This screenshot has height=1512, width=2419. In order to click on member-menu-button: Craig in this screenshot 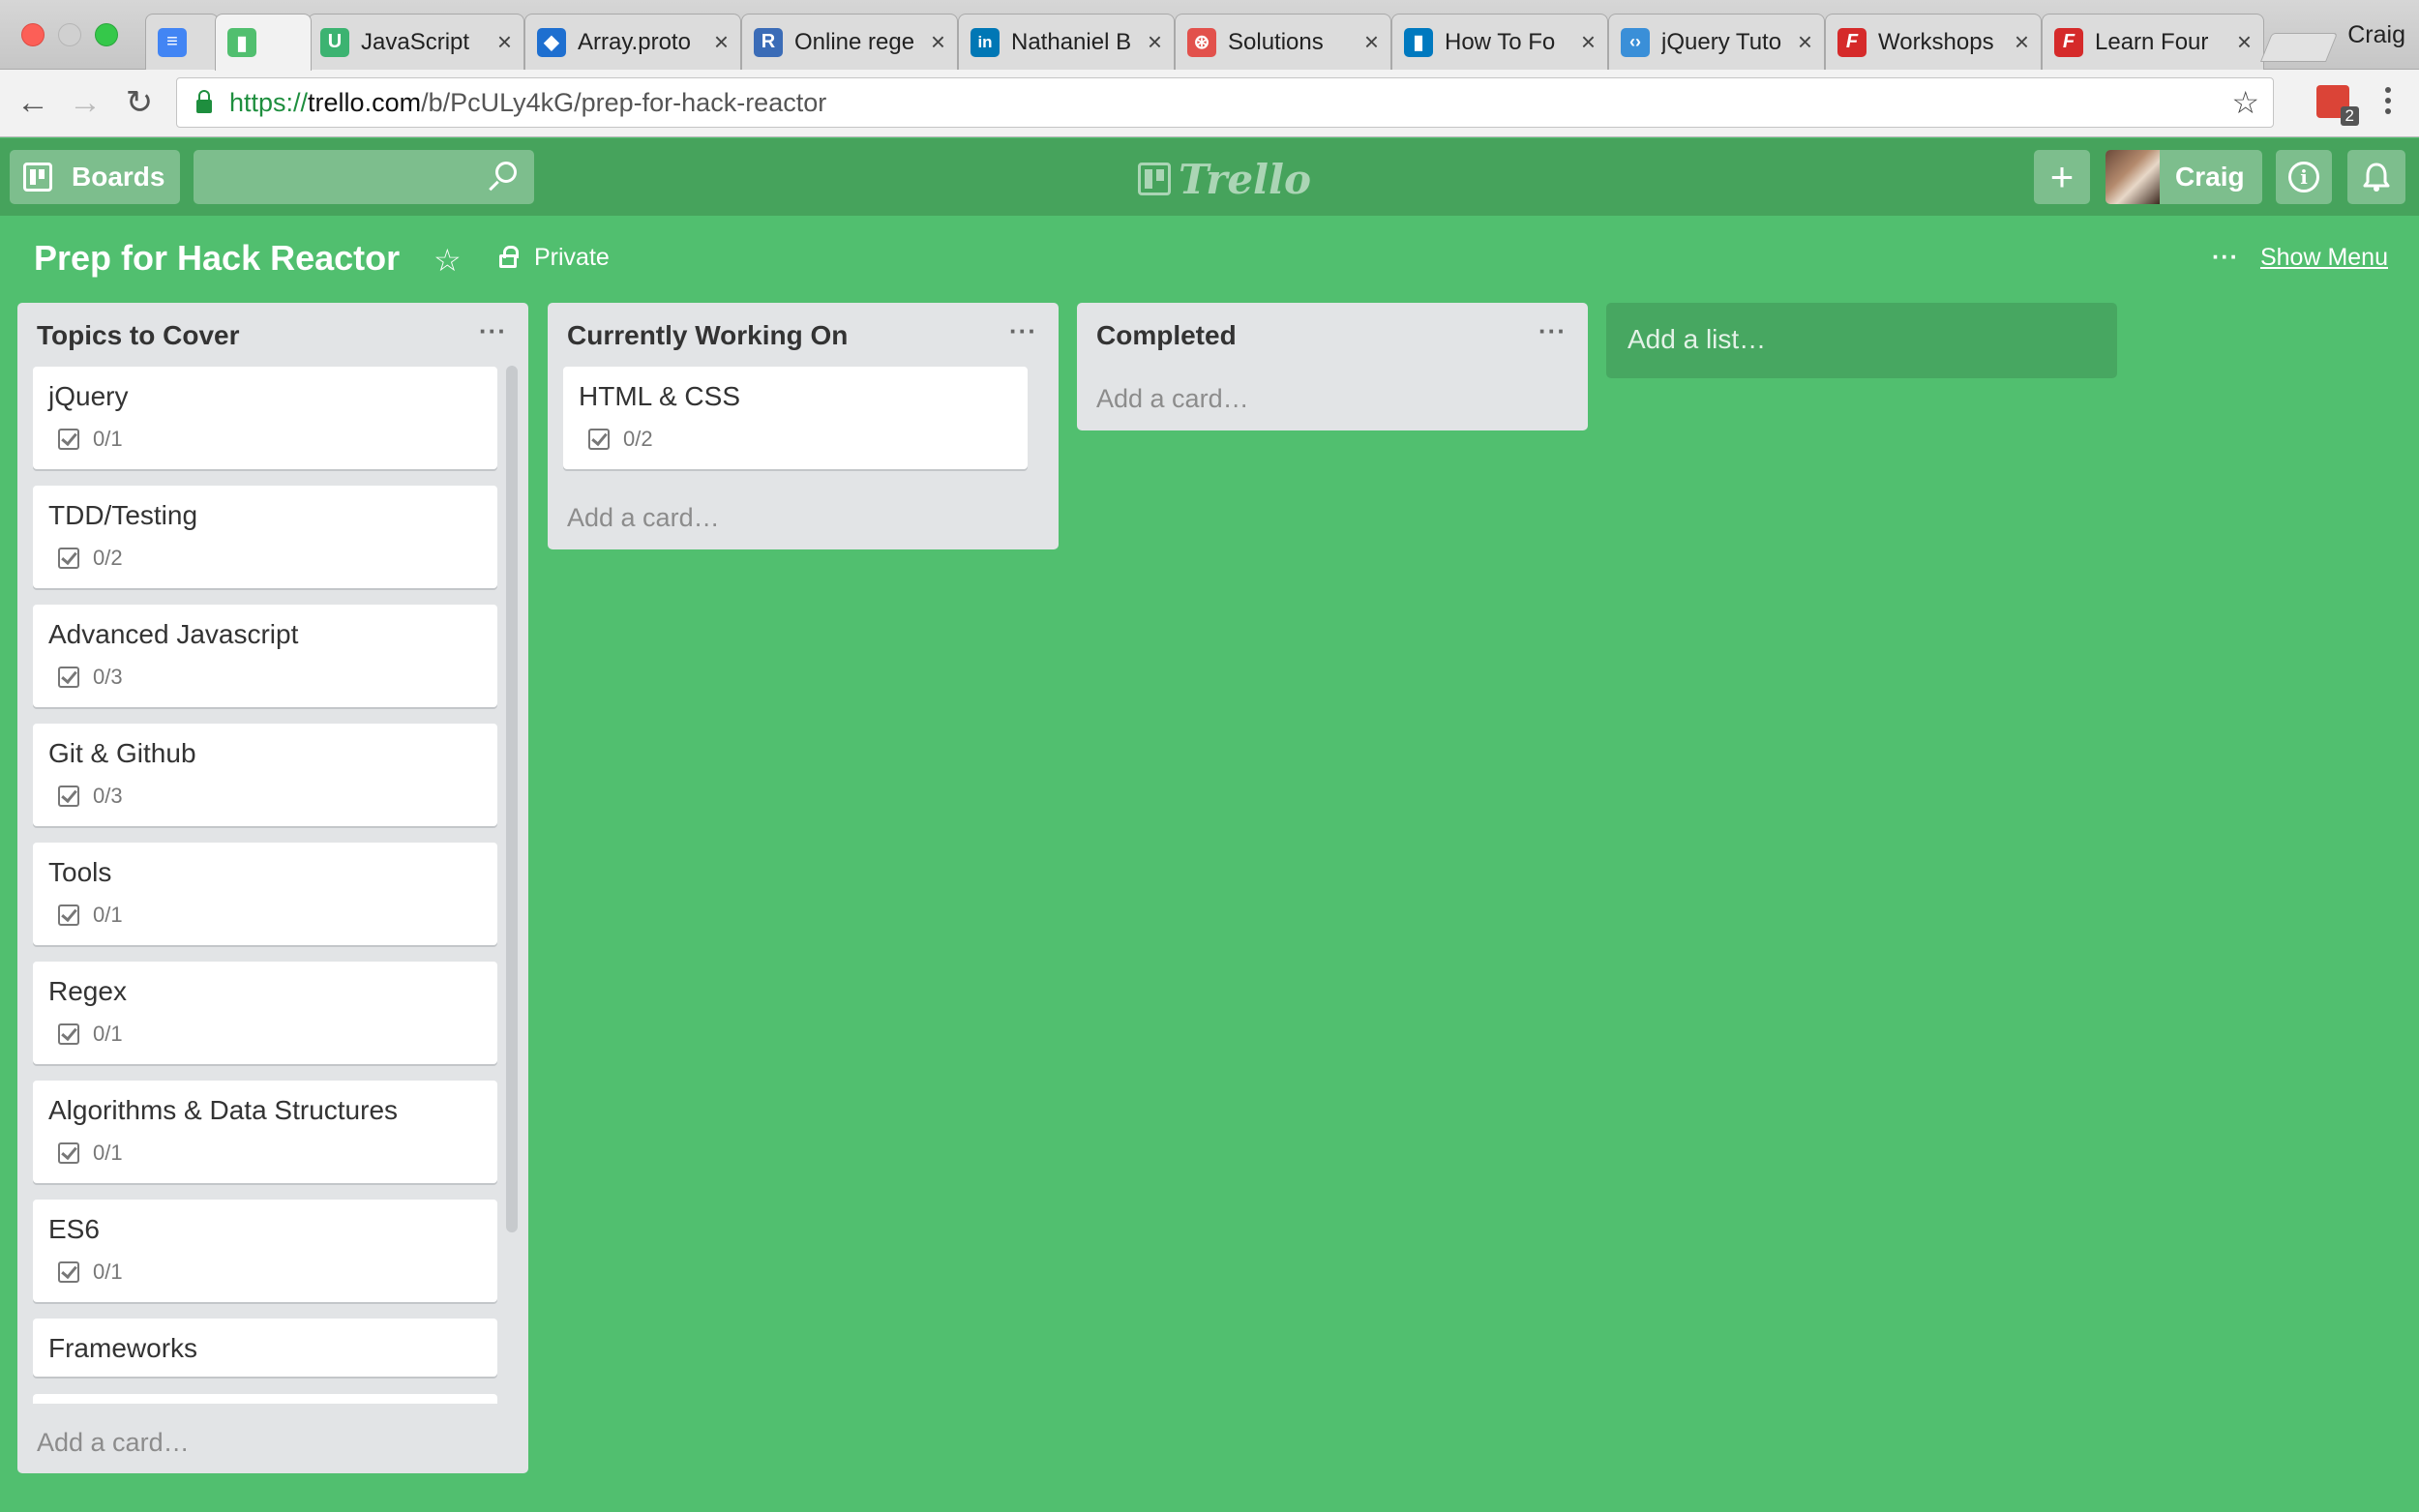, I will do `click(2183, 177)`.